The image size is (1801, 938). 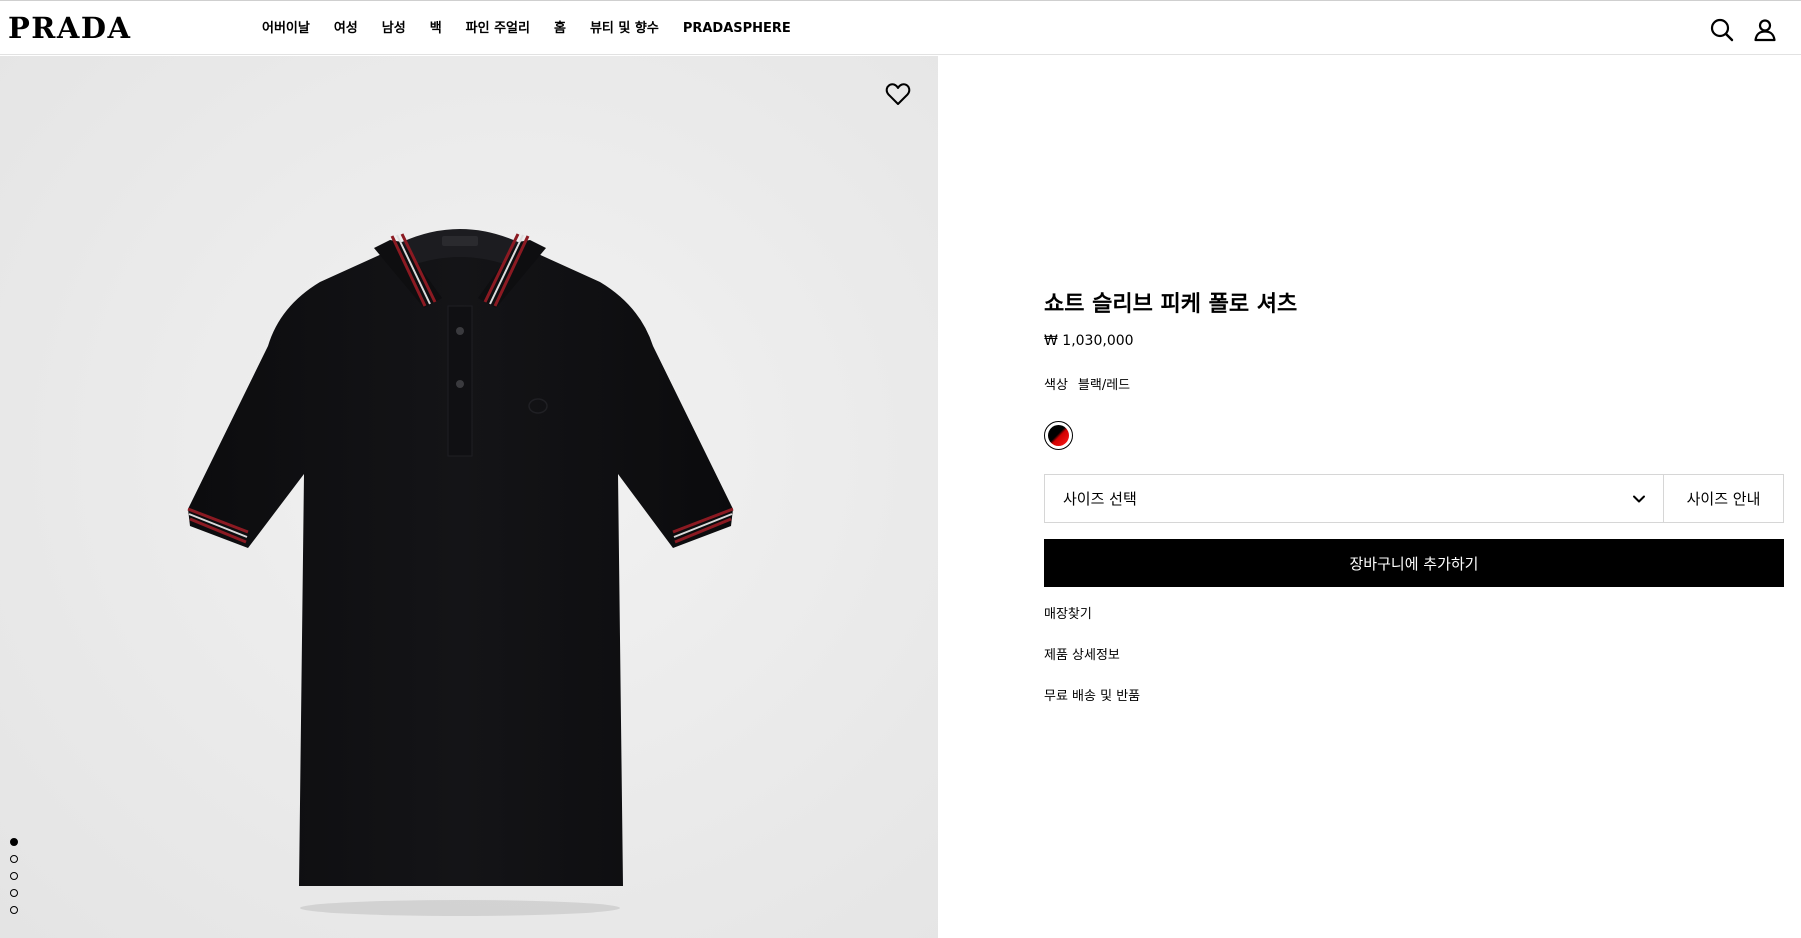 I want to click on account-icon, so click(x=1765, y=30).